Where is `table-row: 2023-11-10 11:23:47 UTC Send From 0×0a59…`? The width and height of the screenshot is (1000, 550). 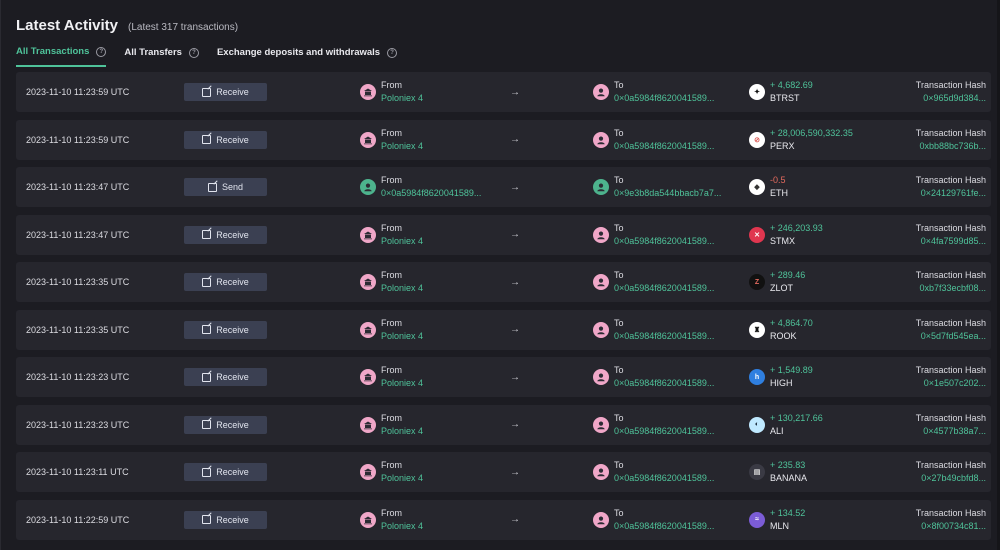
table-row: 2023-11-10 11:23:47 UTC Send From 0×0a59… is located at coordinates (503, 187).